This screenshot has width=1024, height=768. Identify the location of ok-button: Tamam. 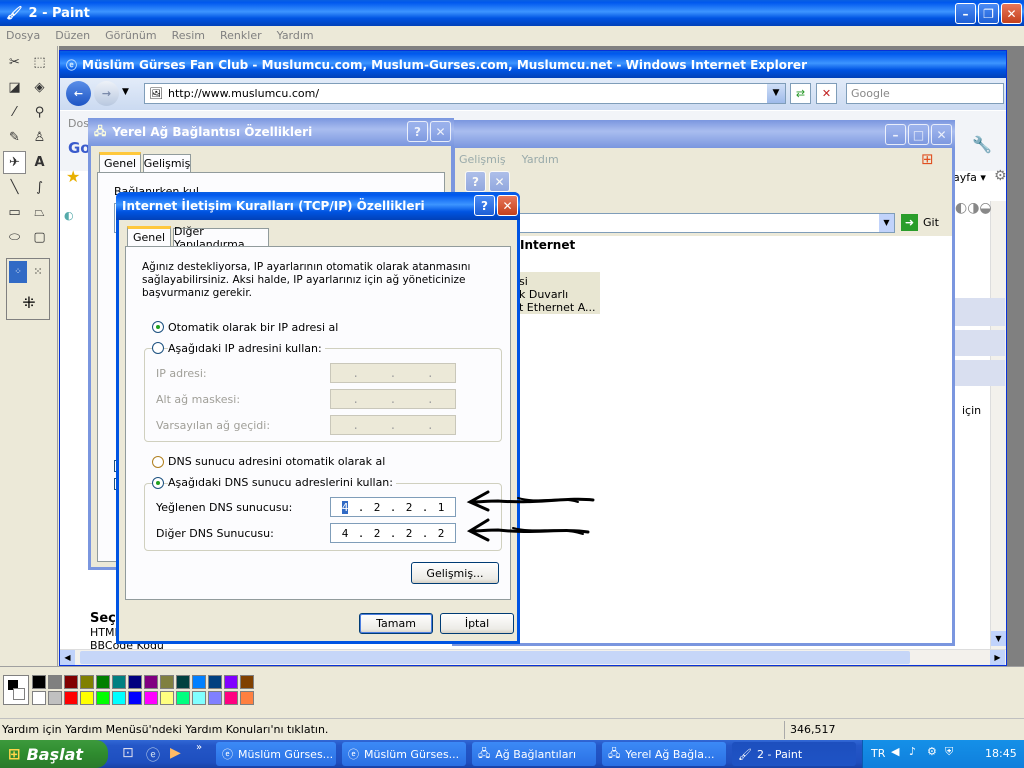
(396, 623).